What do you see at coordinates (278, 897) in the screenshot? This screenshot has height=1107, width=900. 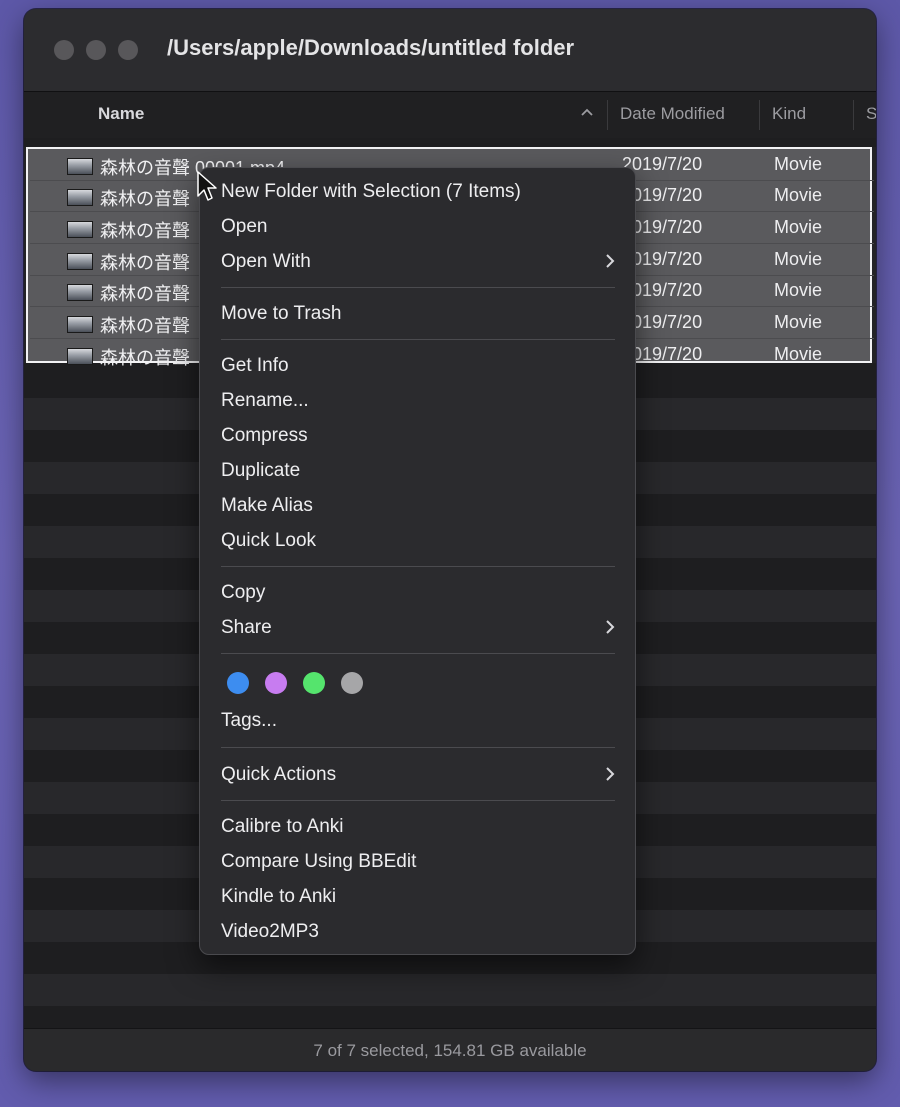 I see `menu-item-kindle-to-anki: Kindle to Anki` at bounding box center [278, 897].